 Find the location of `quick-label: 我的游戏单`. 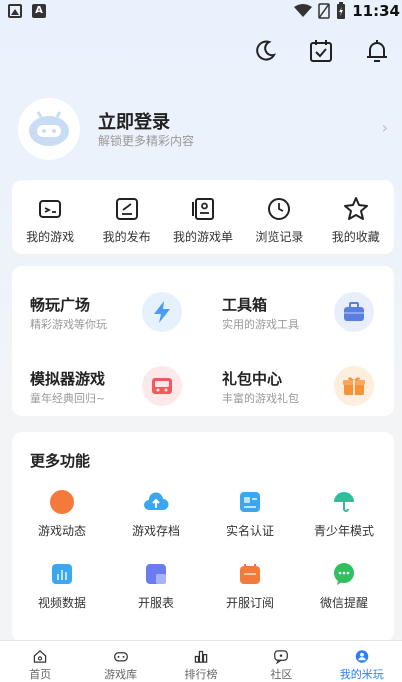

quick-label: 我的游戏单 is located at coordinates (202, 237).